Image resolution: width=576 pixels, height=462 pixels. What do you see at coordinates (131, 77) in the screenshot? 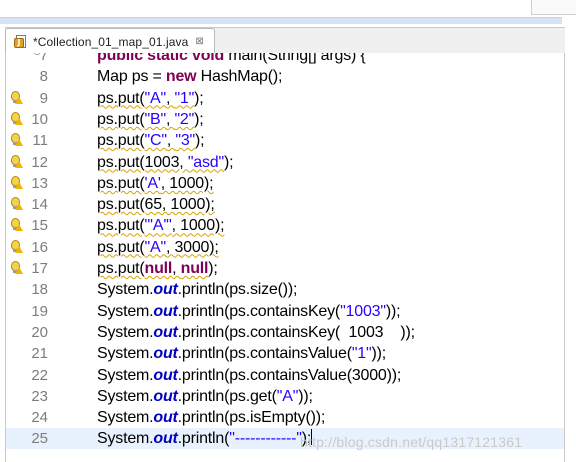
I see `code-token: Map ps =` at bounding box center [131, 77].